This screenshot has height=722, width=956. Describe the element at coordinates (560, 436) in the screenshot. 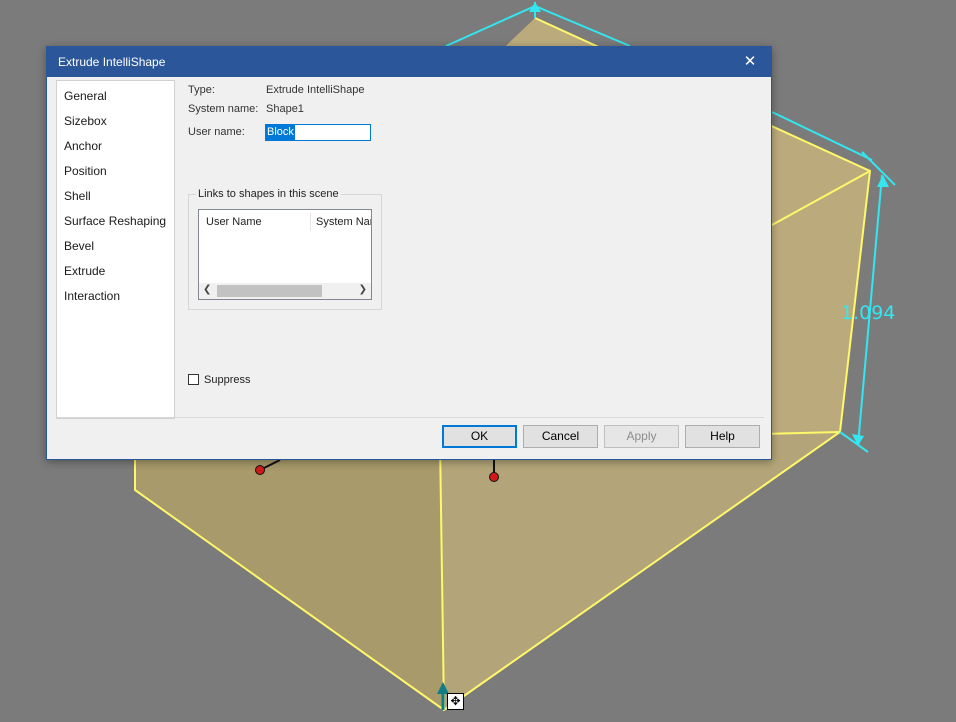

I see `cancel-button: Cancel` at that location.